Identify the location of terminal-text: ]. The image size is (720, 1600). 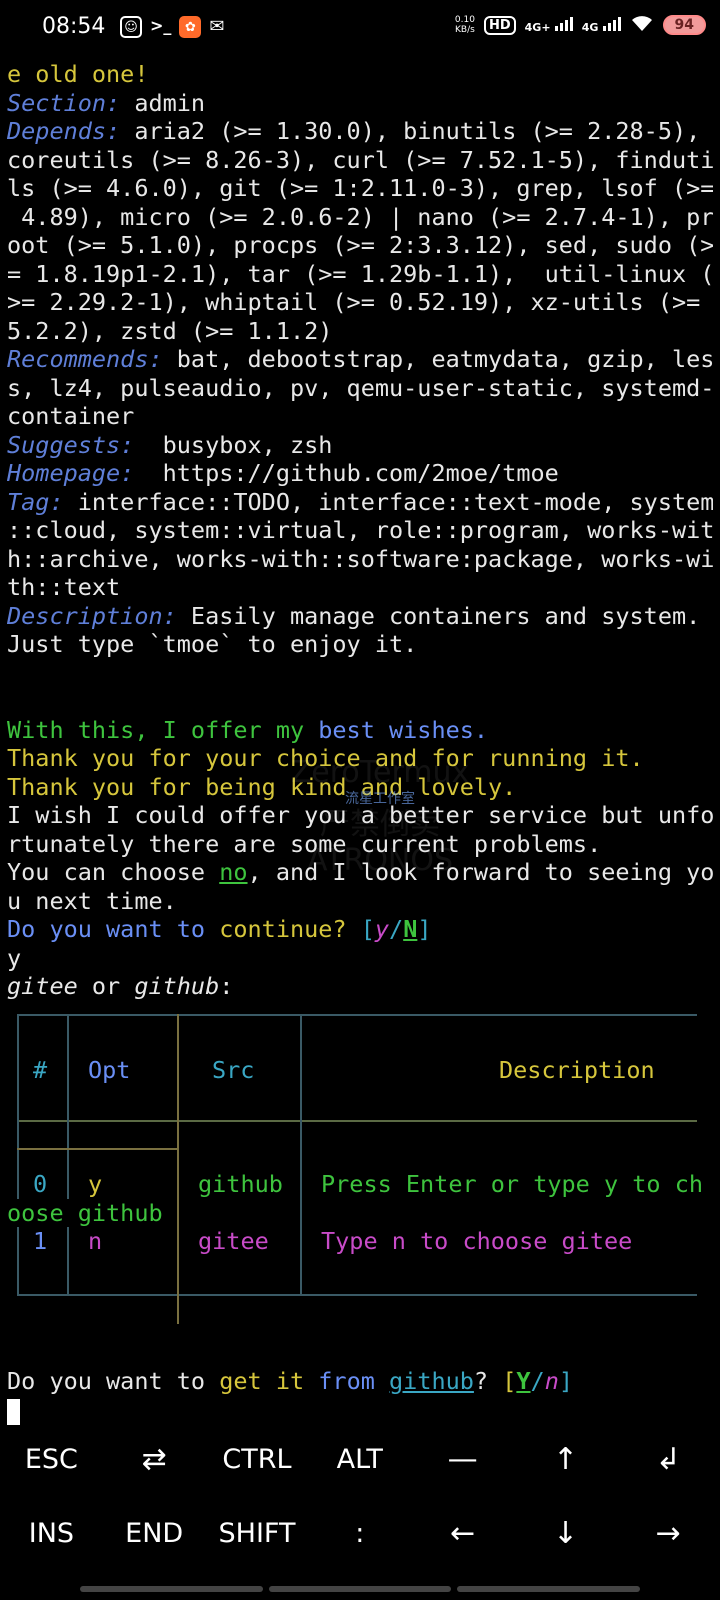
(565, 1381).